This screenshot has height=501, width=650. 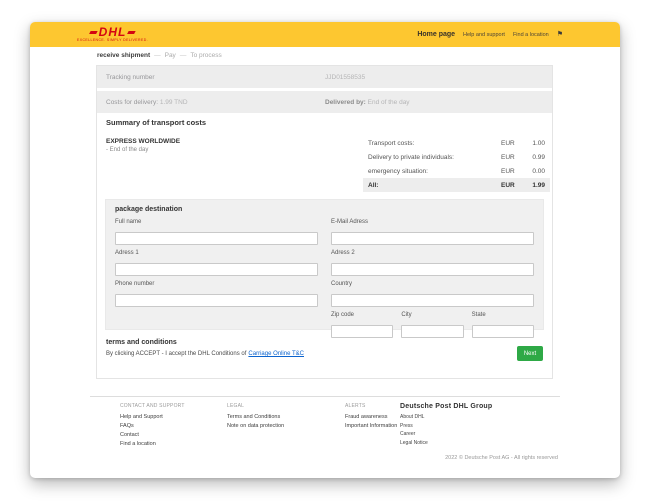 I want to click on city-input, so click(x=432, y=331).